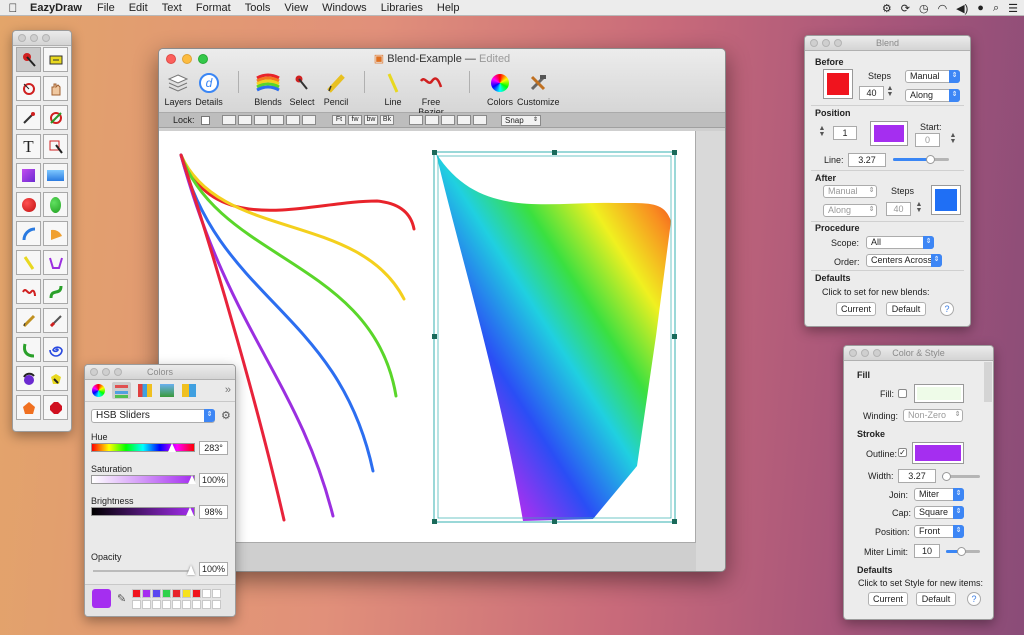 This screenshot has height=635, width=1024. I want to click on menu-help: Help, so click(448, 8).